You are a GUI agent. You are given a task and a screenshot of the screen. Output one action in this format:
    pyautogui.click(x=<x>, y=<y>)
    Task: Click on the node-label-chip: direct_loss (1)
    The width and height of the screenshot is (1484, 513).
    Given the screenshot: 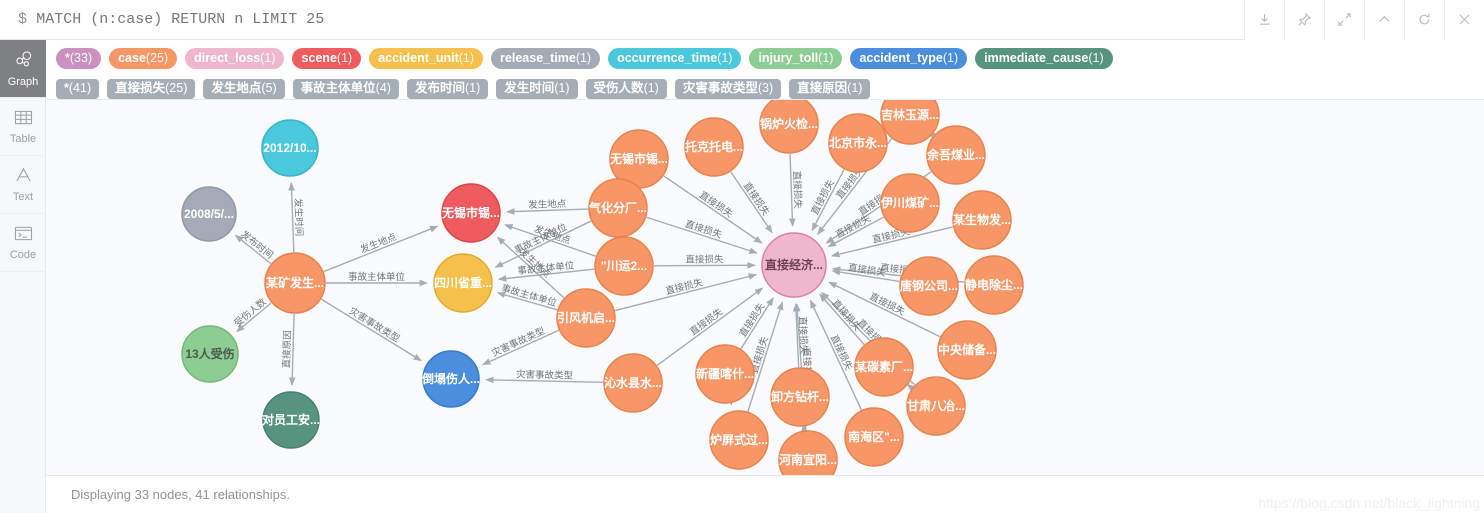 What is the action you would take?
    pyautogui.click(x=235, y=58)
    